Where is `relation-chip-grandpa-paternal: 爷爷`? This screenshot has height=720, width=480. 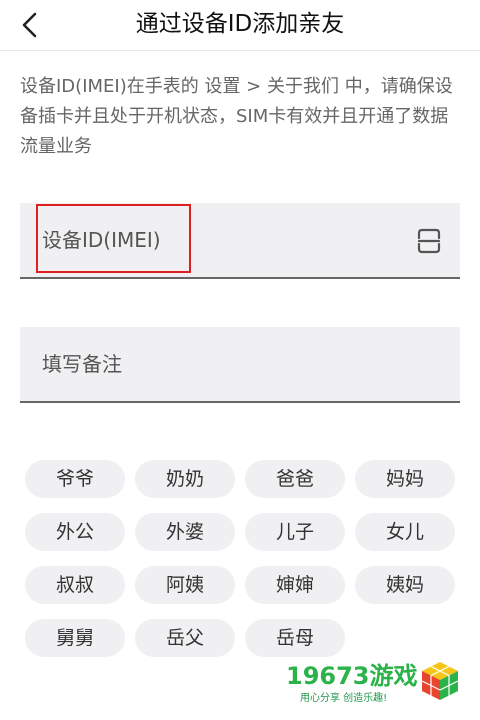
relation-chip-grandpa-paternal: 爷爷 is located at coordinates (75, 479).